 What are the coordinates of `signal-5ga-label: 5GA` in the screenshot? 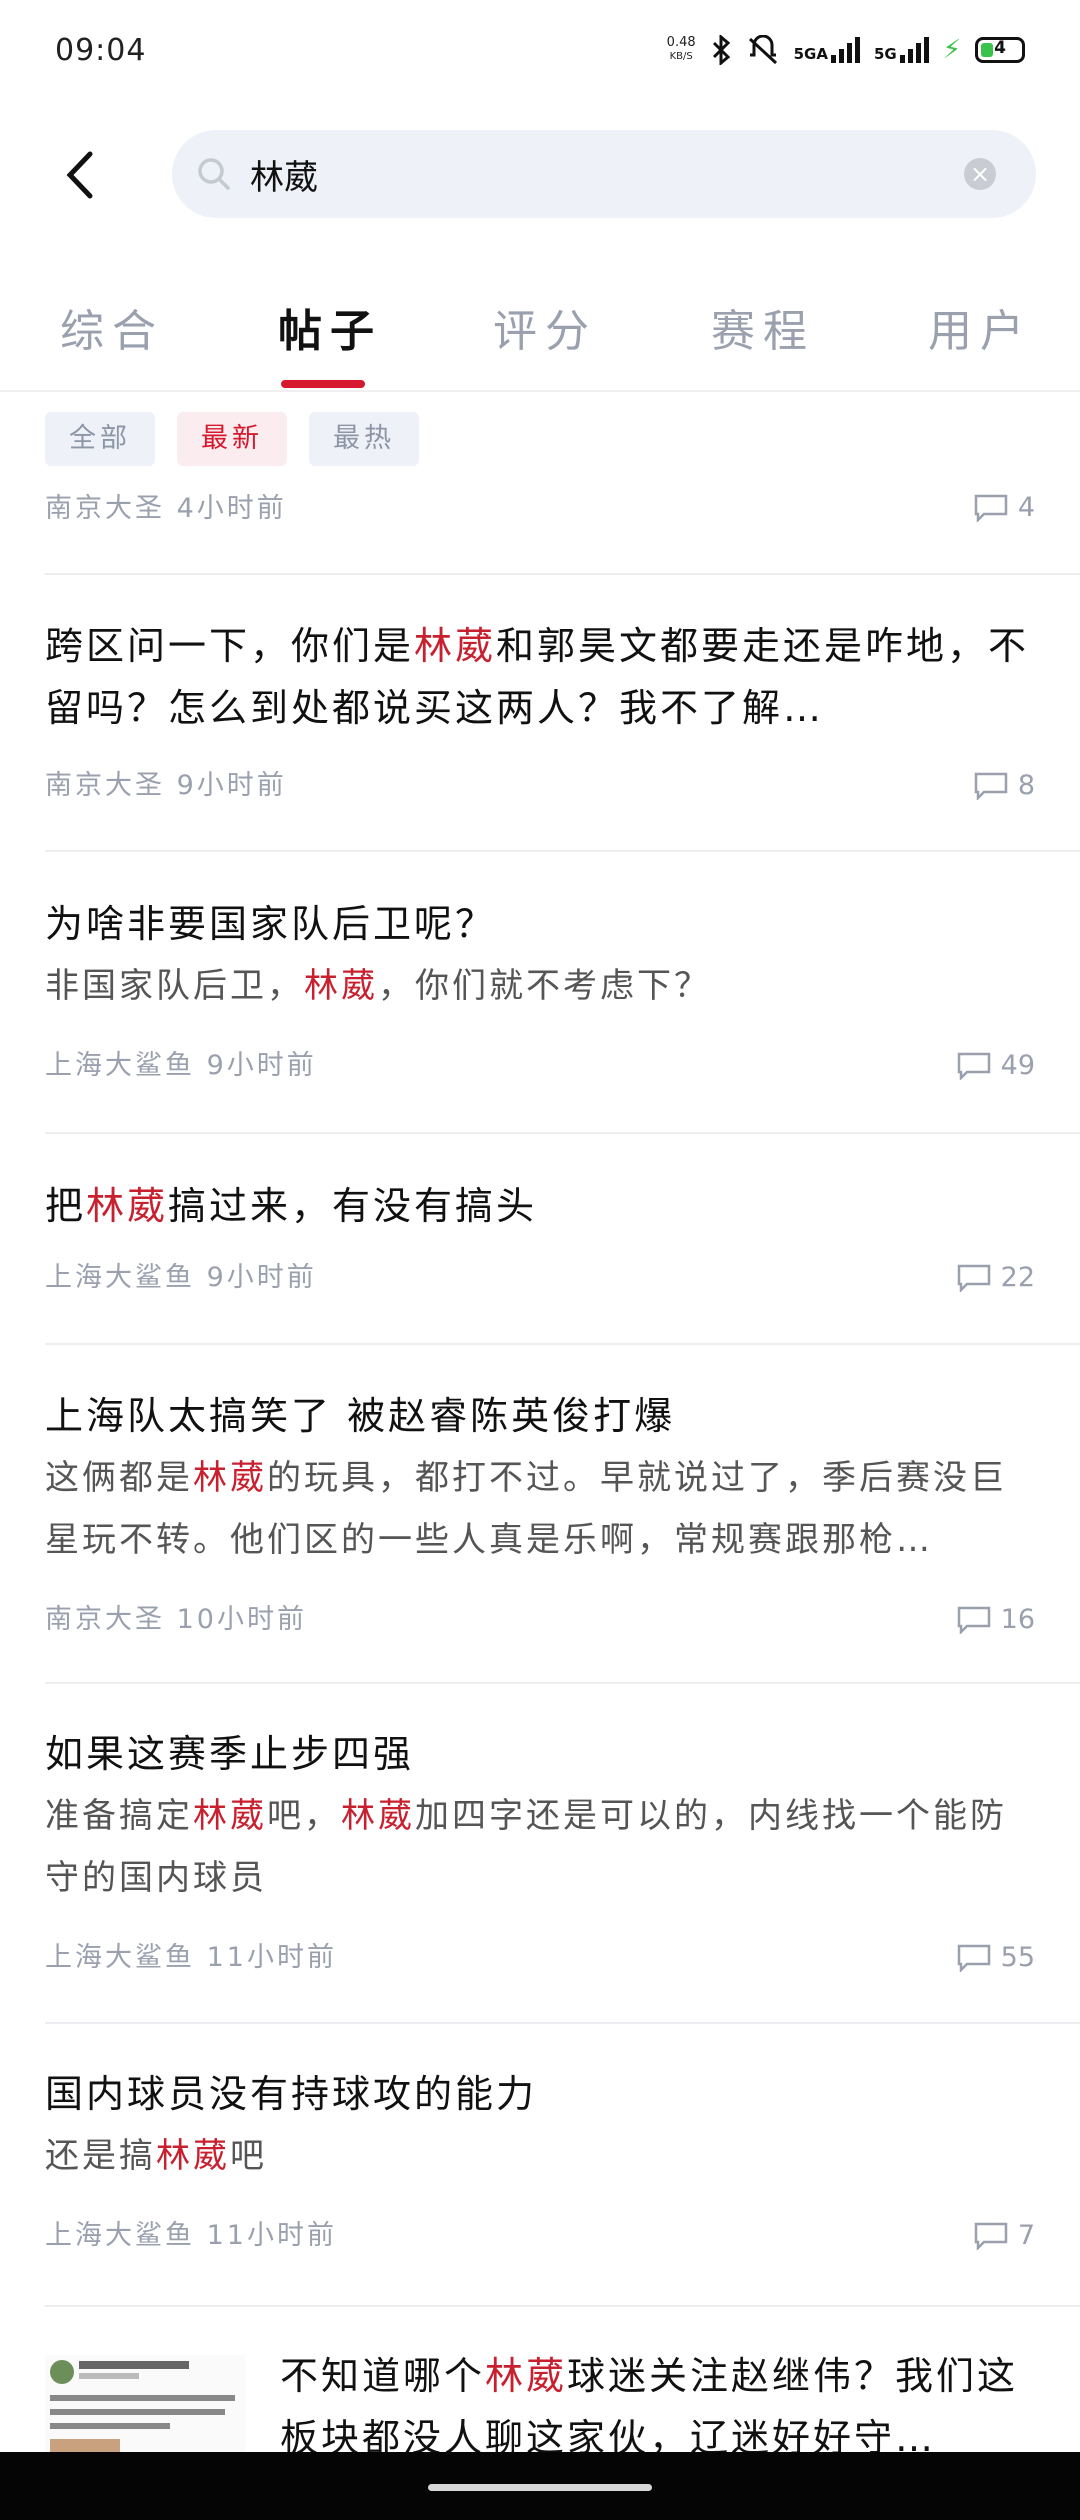 It's located at (810, 54).